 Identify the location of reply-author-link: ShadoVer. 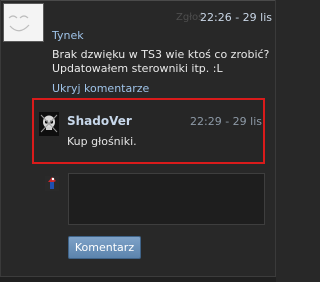
(99, 121).